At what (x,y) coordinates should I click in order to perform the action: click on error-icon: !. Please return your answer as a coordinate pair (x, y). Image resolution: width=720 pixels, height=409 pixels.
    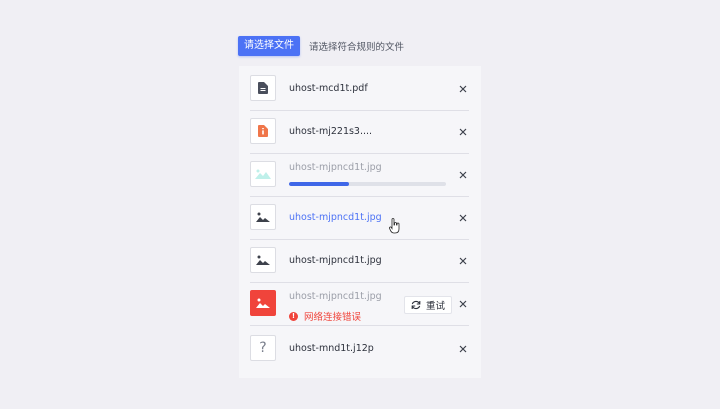
    Looking at the image, I should click on (293, 316).